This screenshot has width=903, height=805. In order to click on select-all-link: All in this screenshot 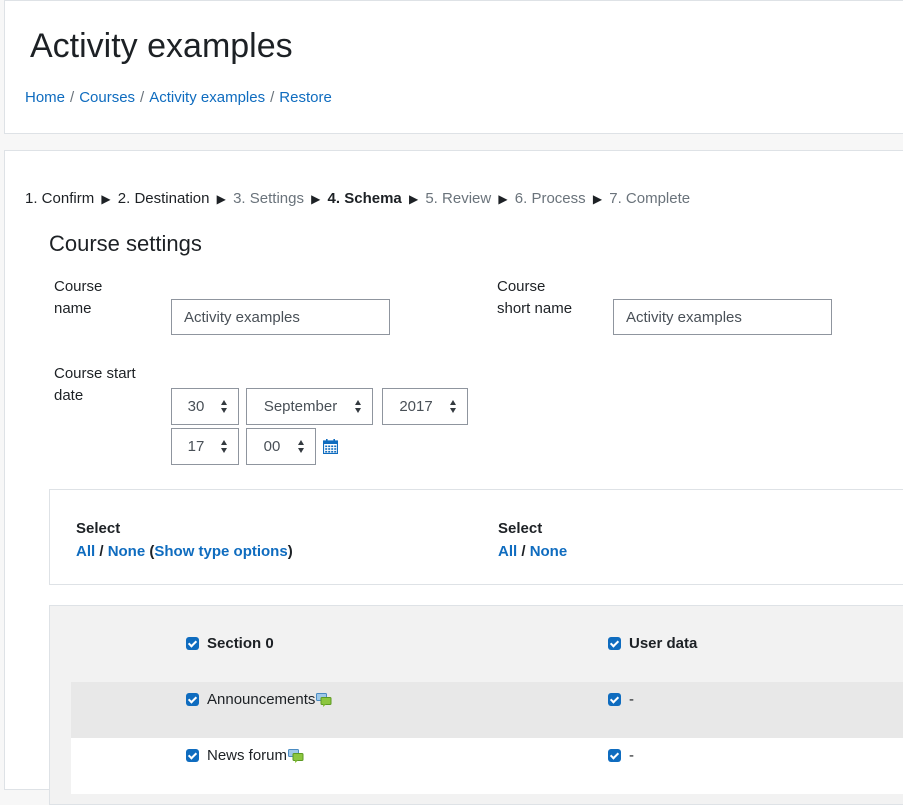, I will do `click(85, 551)`.